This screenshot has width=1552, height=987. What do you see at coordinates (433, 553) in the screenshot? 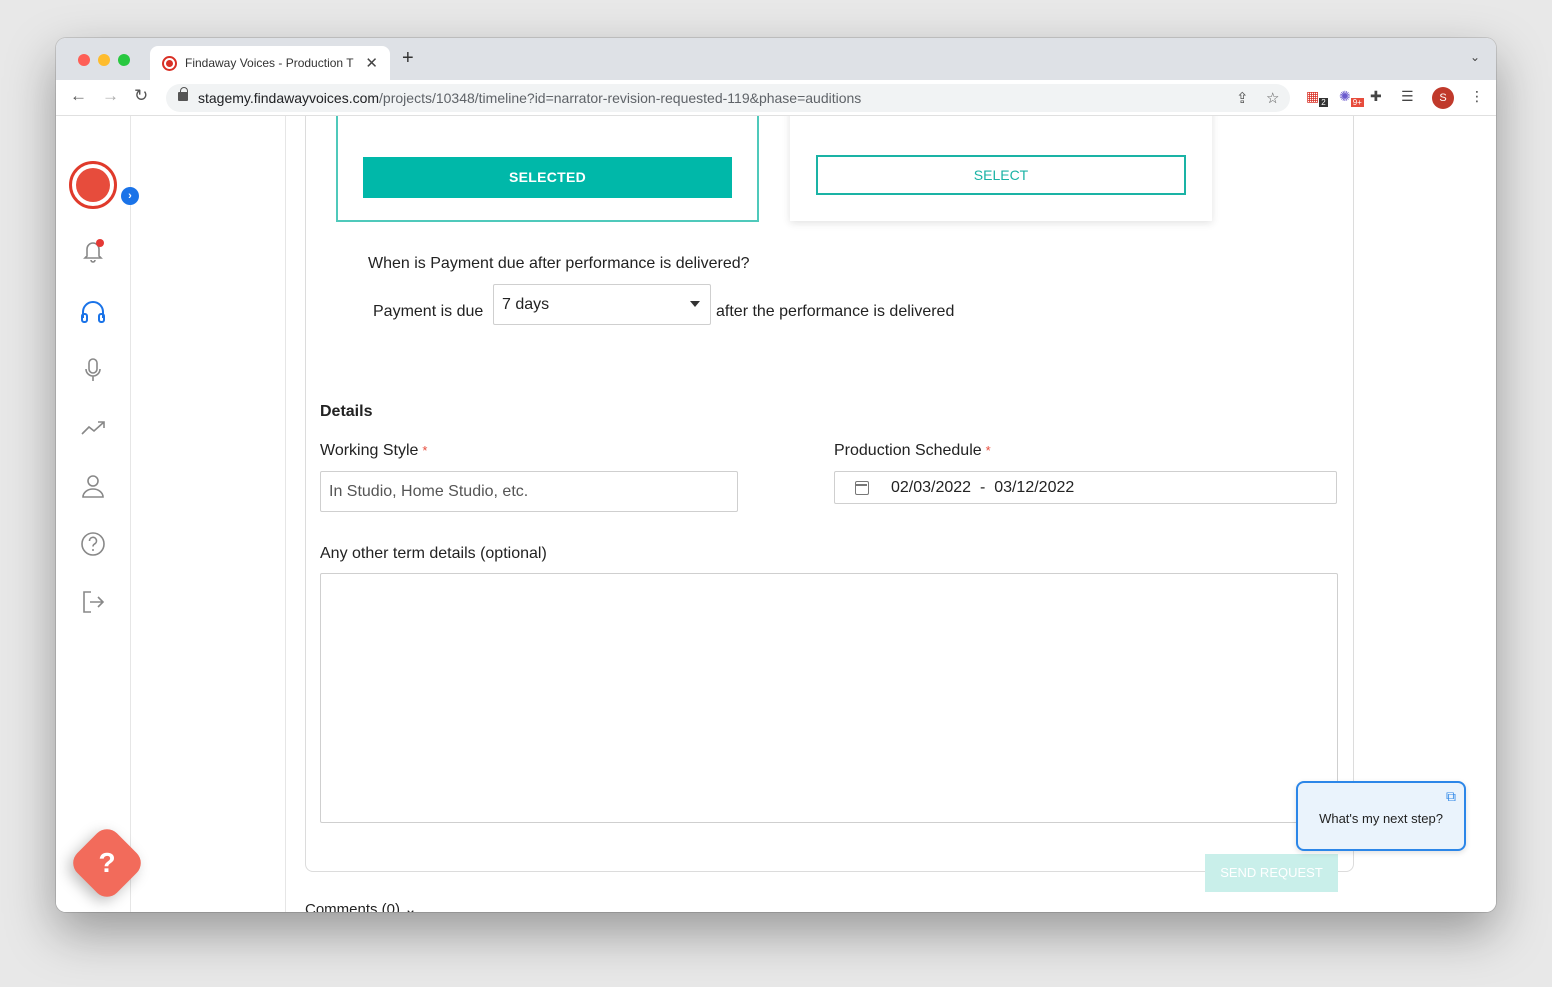
I see `other-terms-label: Any other term details (optional)` at bounding box center [433, 553].